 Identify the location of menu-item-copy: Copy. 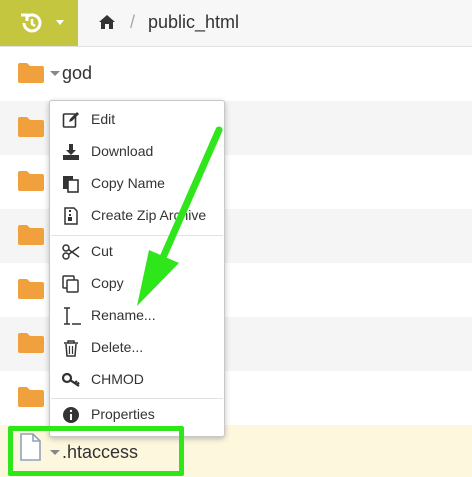
(137, 284).